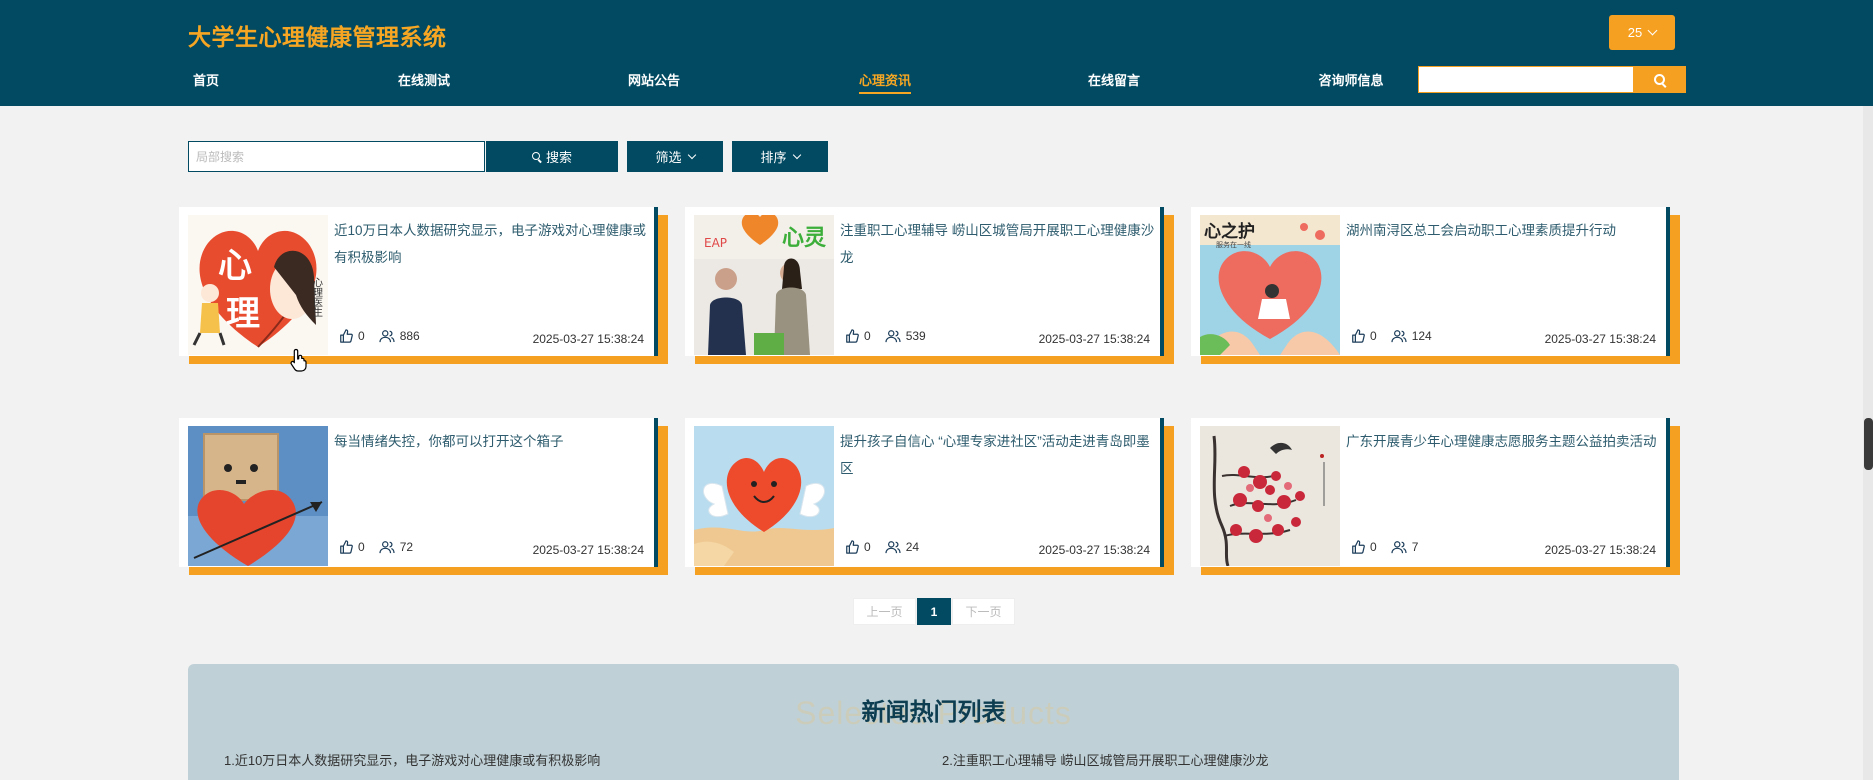  Describe the element at coordinates (258, 285) in the screenshot. I see `article-thumbnail: 心 理 心理医生` at that location.